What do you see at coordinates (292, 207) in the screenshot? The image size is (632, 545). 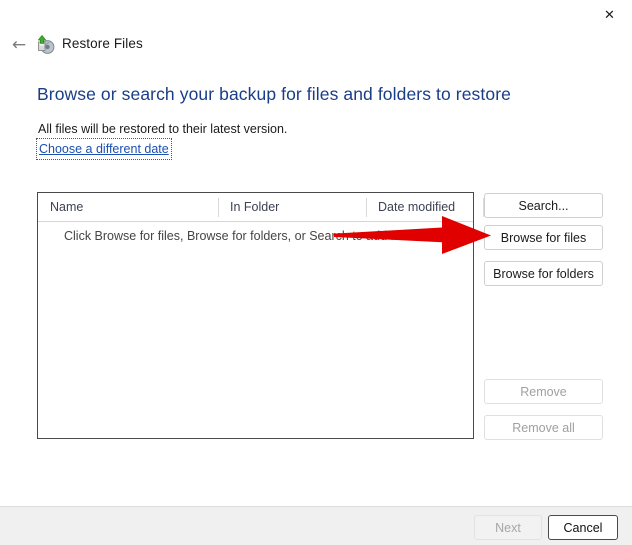 I see `column-header-in-folder: In Folder` at bounding box center [292, 207].